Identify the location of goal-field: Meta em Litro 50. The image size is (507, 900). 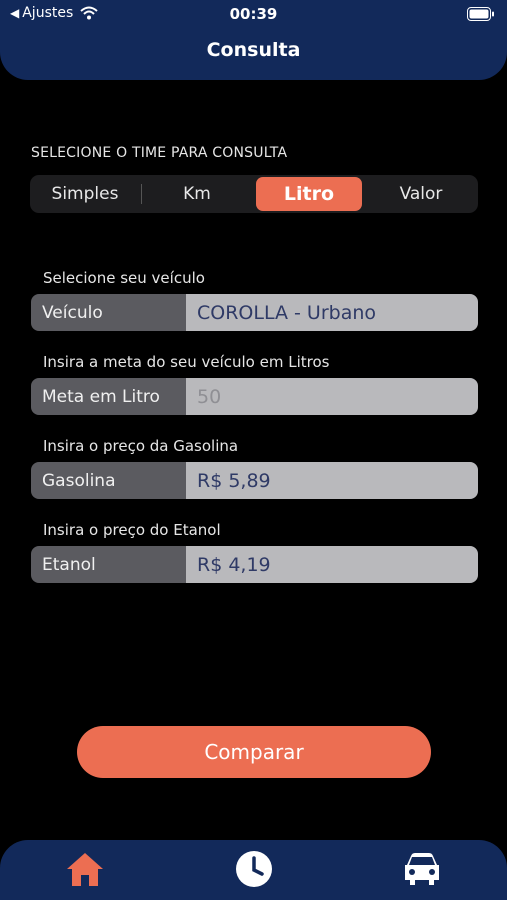
(254, 396).